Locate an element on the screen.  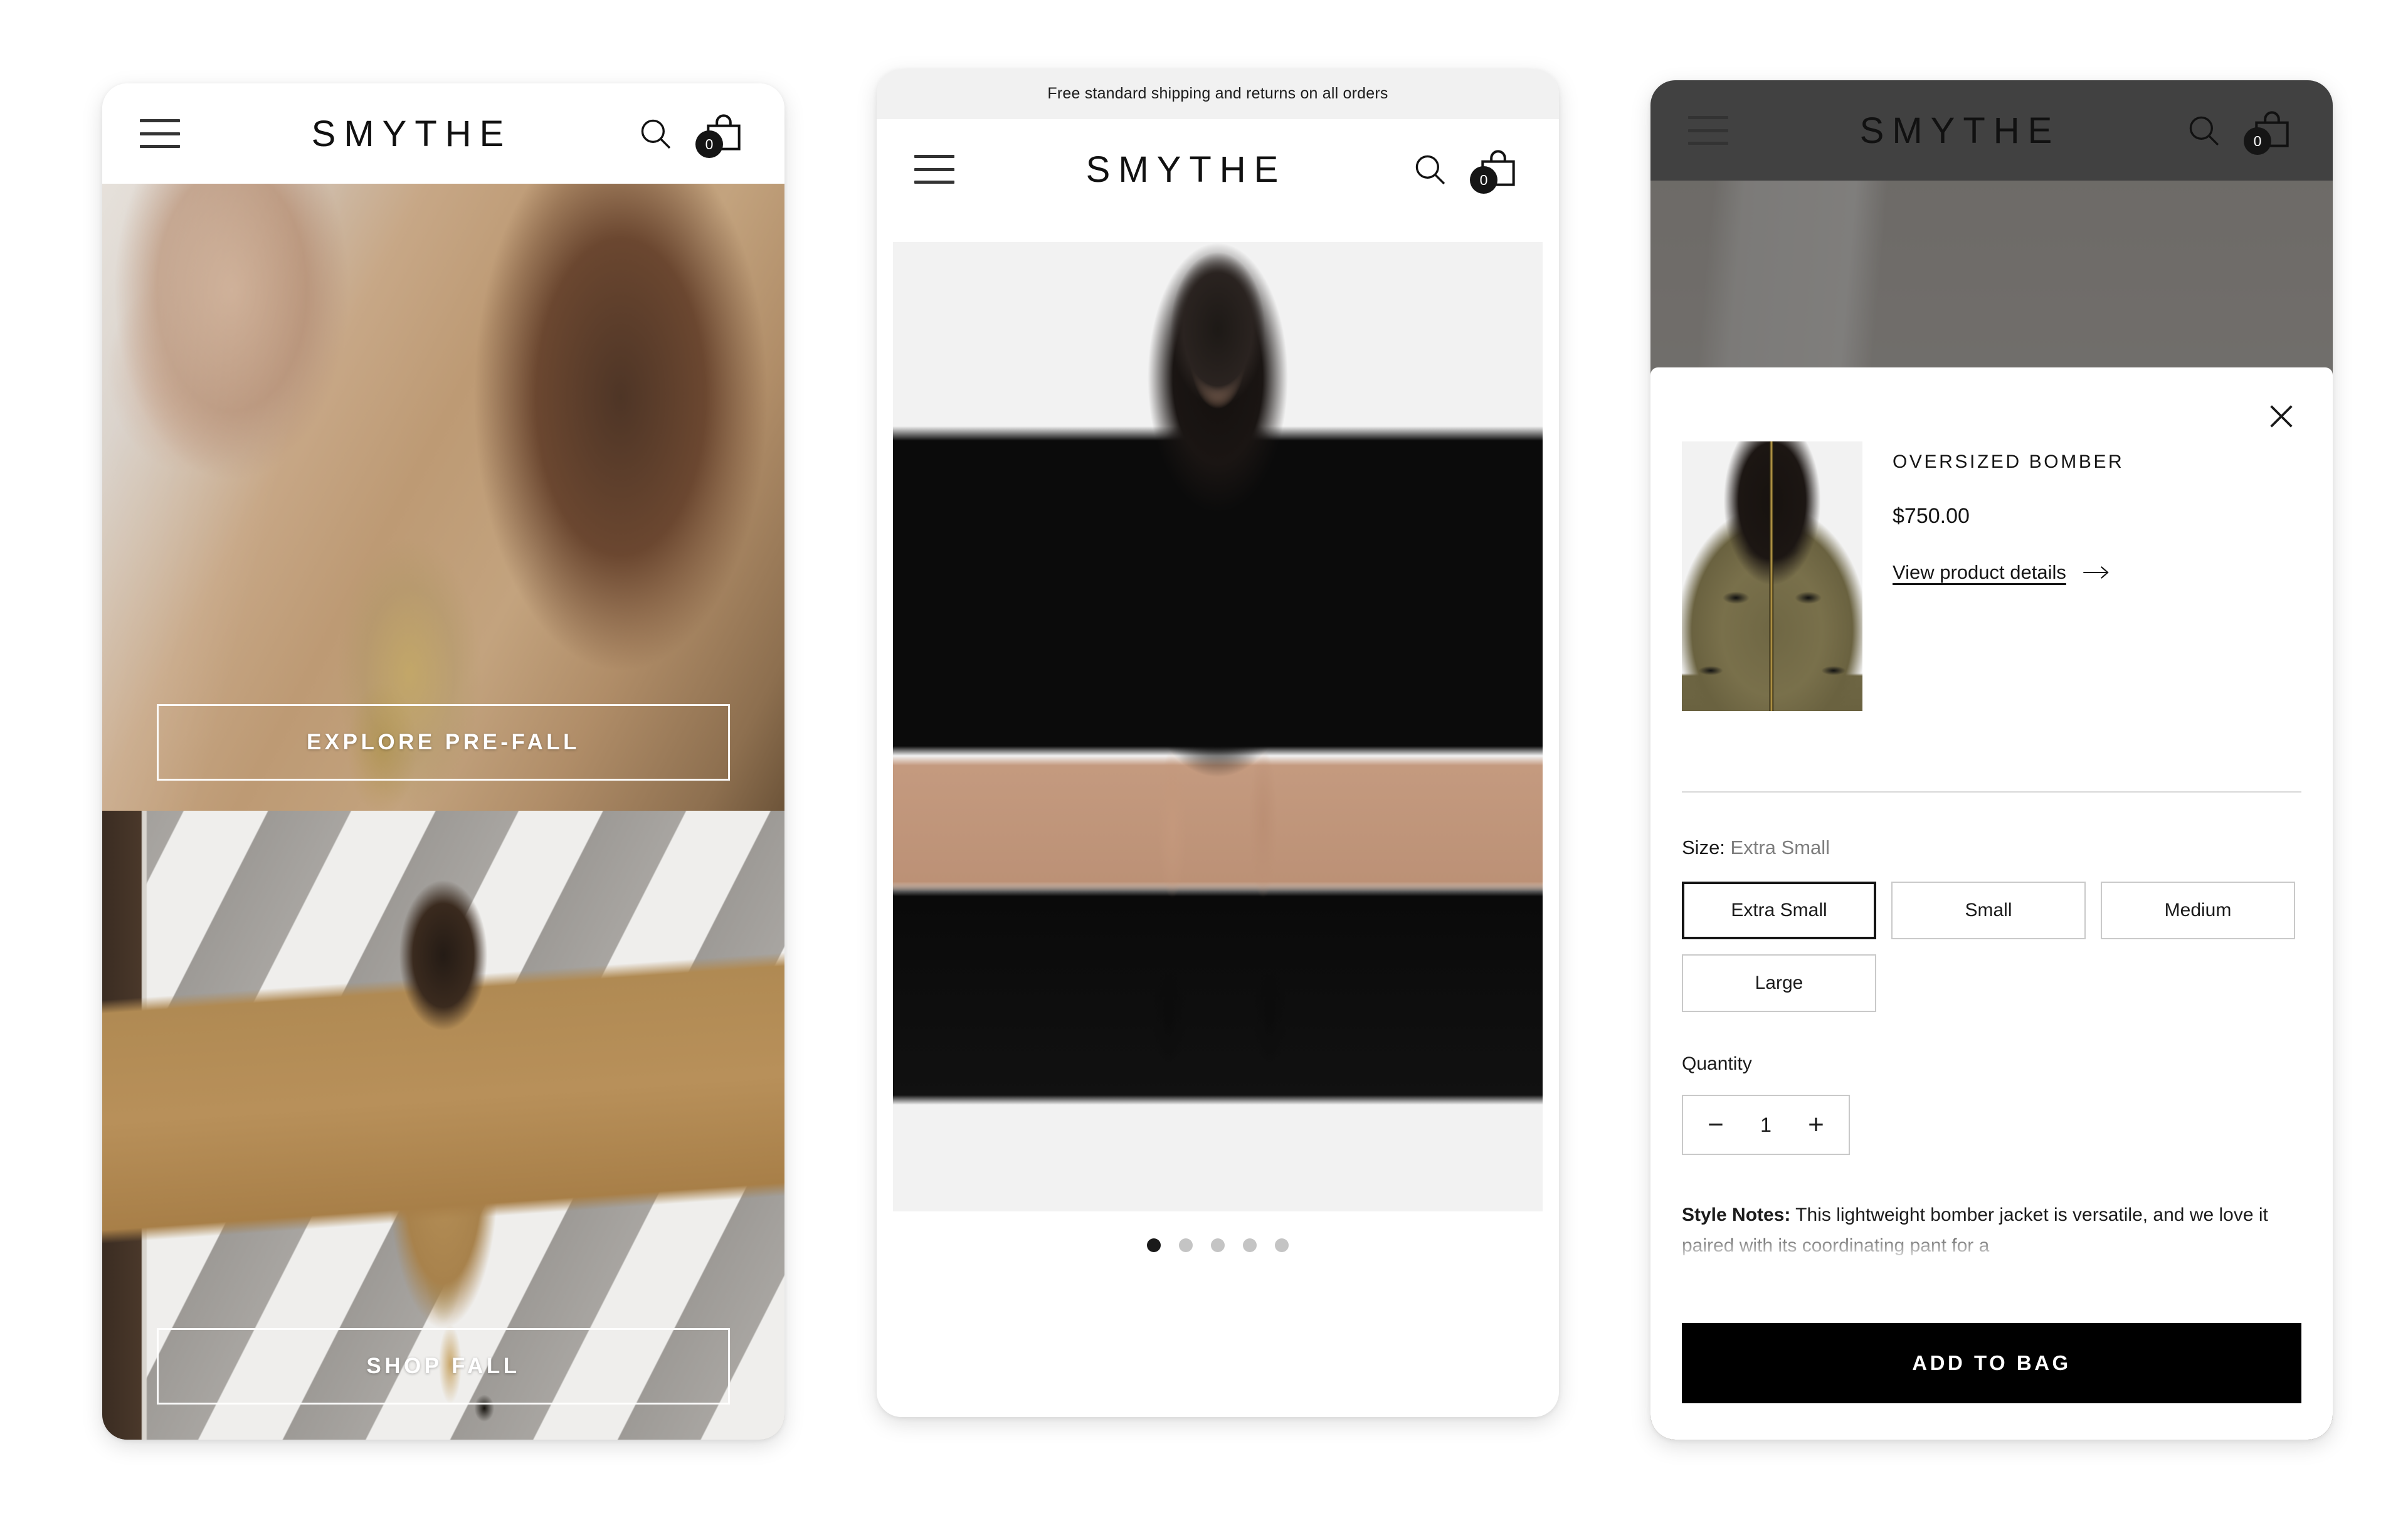
quantity-label: Quantity is located at coordinates (1717, 1064).